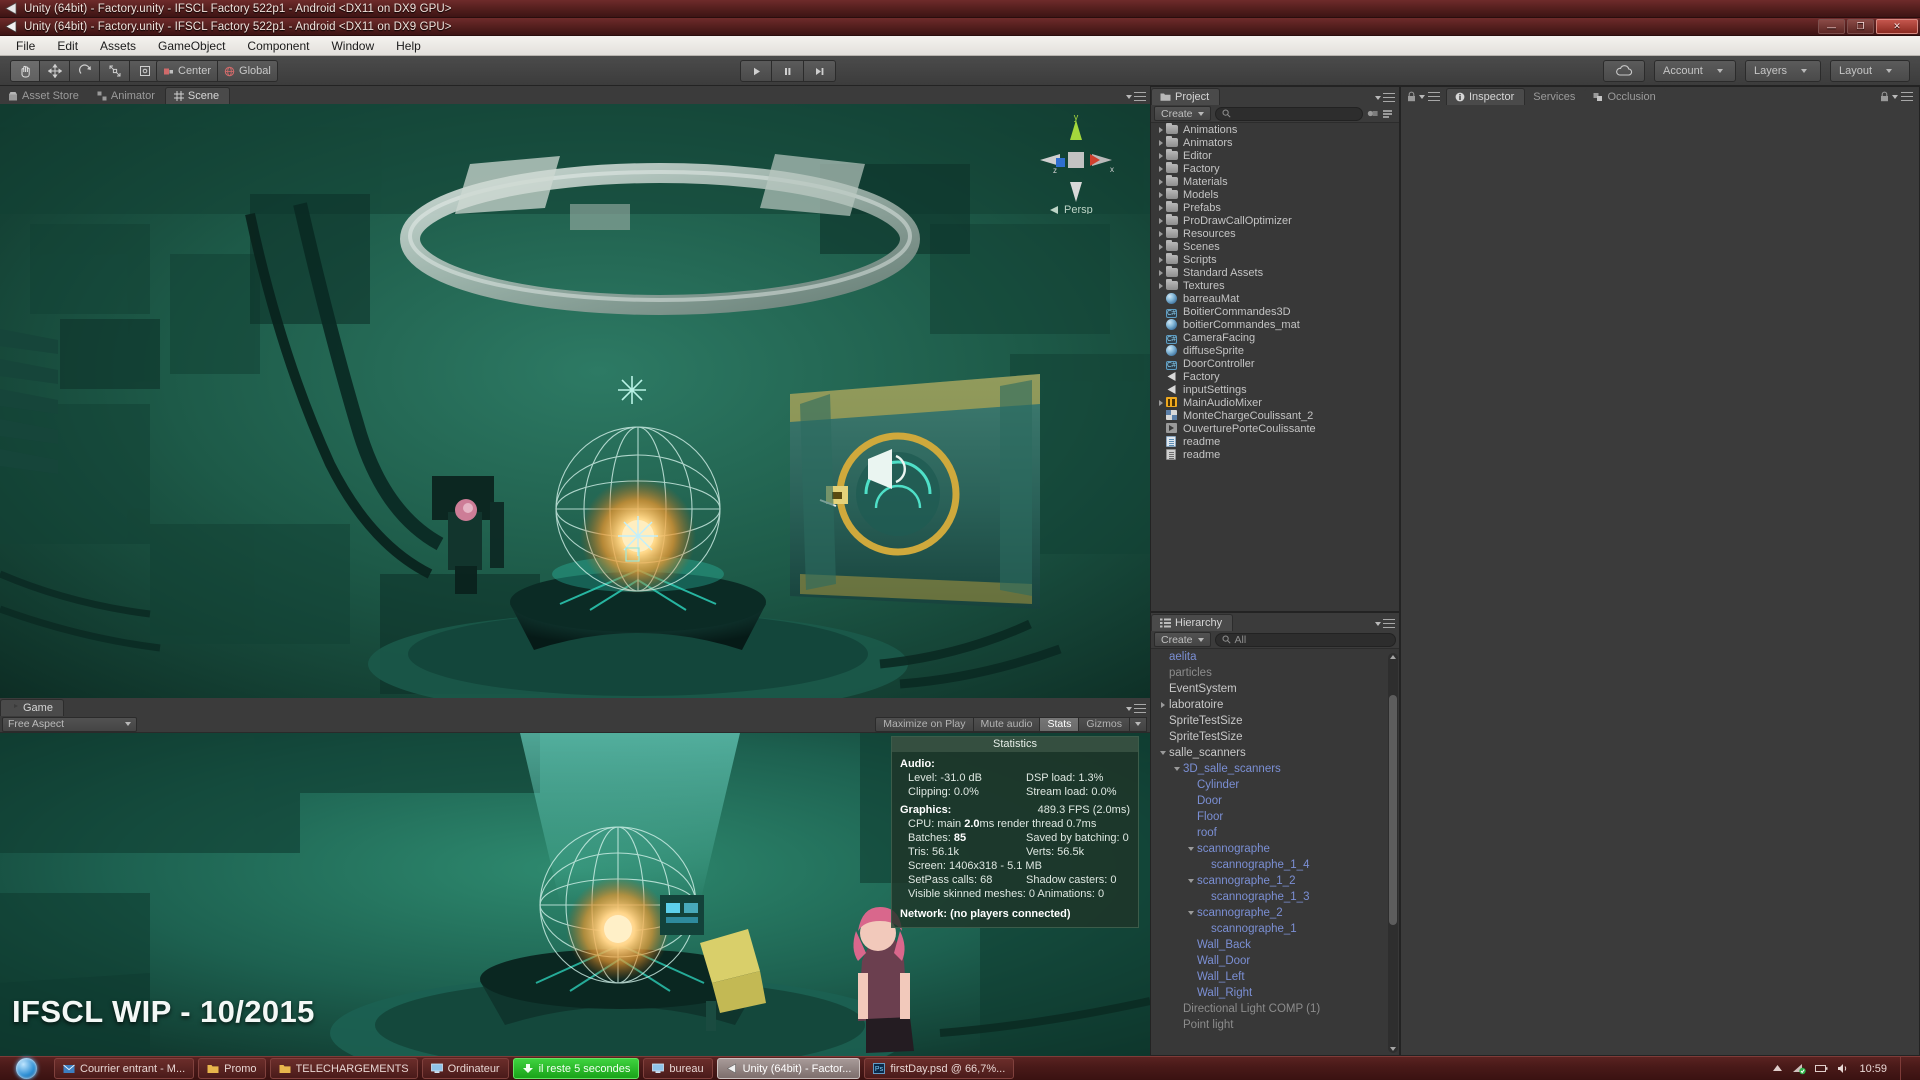 Image resolution: width=1920 pixels, height=1080 pixels. Describe the element at coordinates (678, 1068) in the screenshot. I see `taskbar-item: bureau` at that location.